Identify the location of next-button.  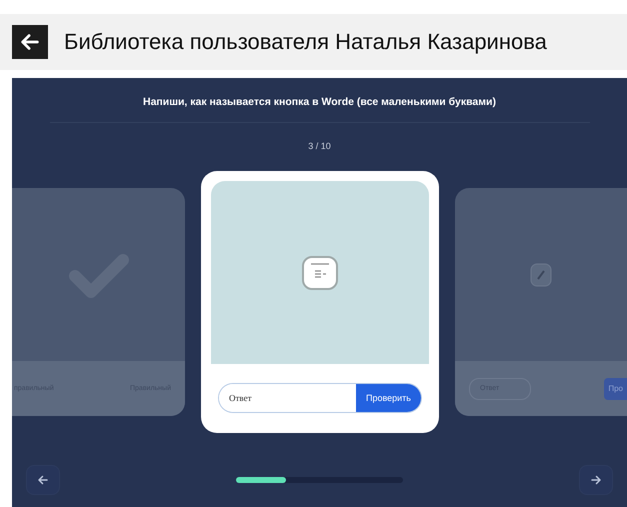
(596, 480).